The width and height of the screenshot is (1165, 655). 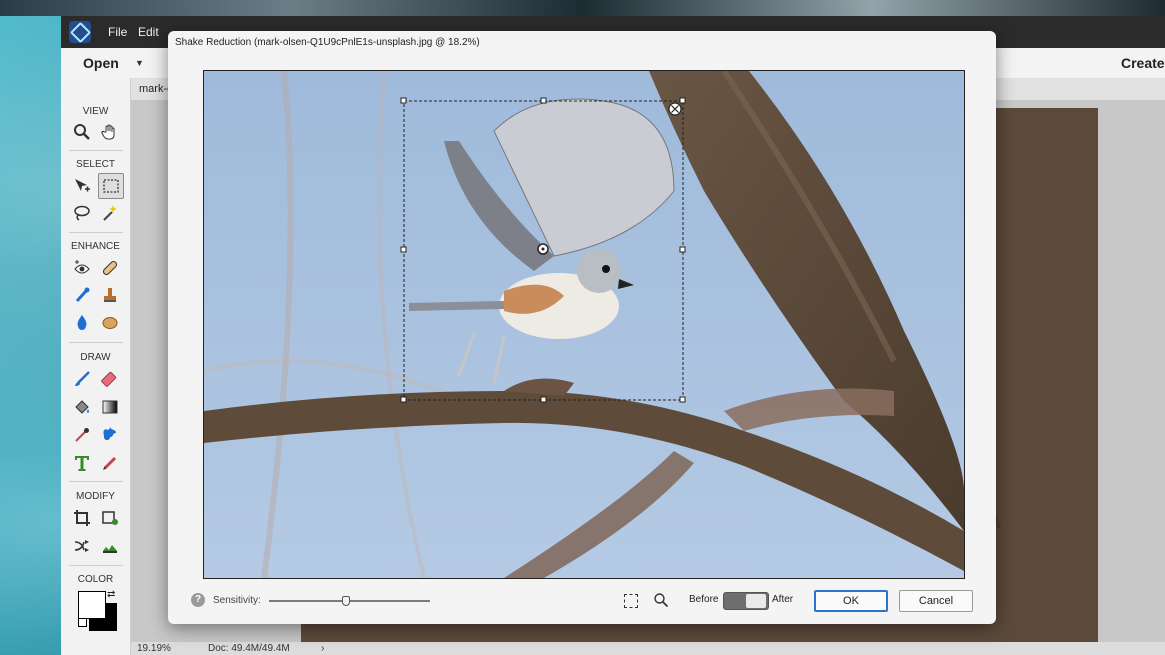 I want to click on hand-icon, so click(x=110, y=132).